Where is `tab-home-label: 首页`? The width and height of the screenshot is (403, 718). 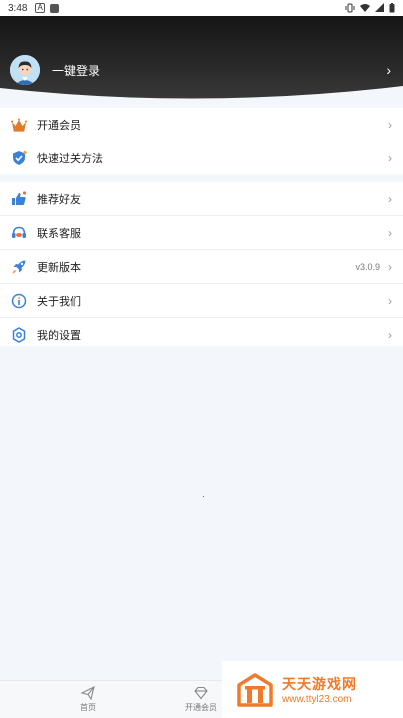
tab-home-label: 首页 is located at coordinates (88, 707).